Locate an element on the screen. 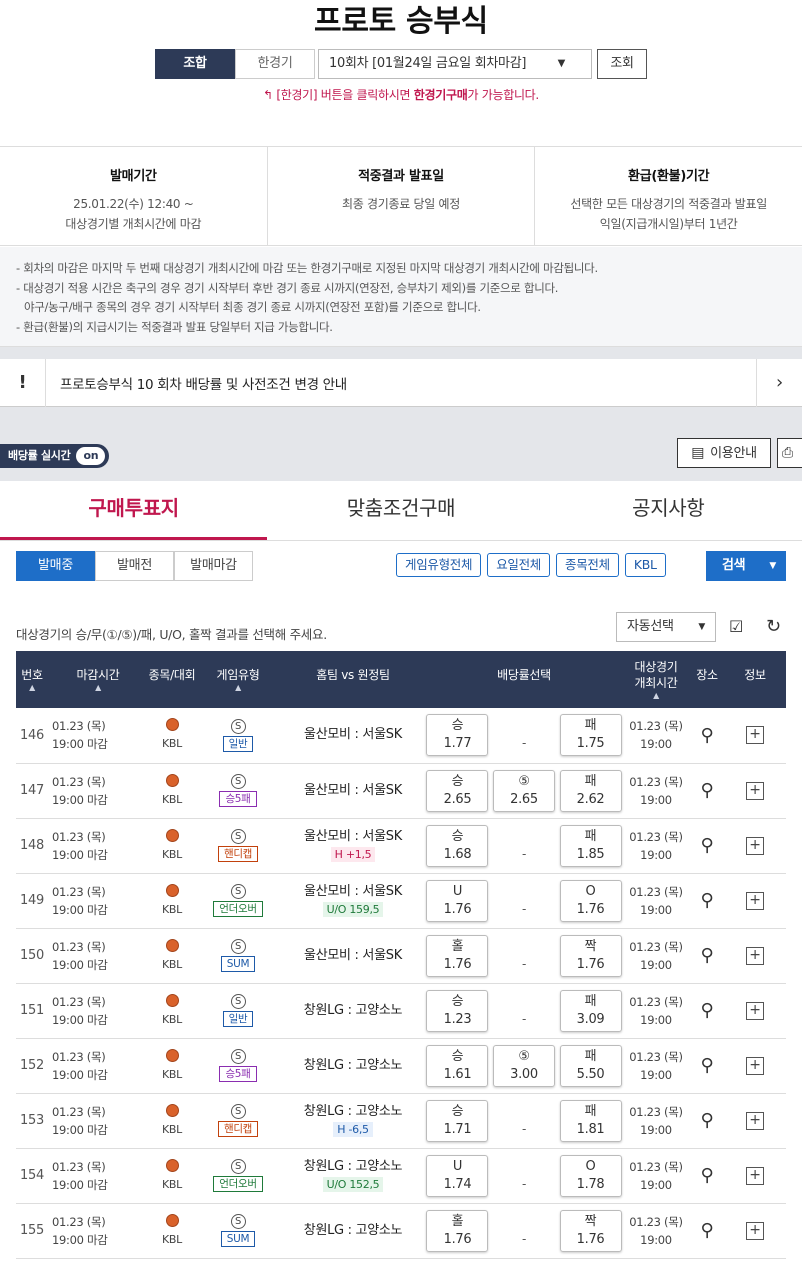  refresh-icon: ↻ is located at coordinates (773, 626).